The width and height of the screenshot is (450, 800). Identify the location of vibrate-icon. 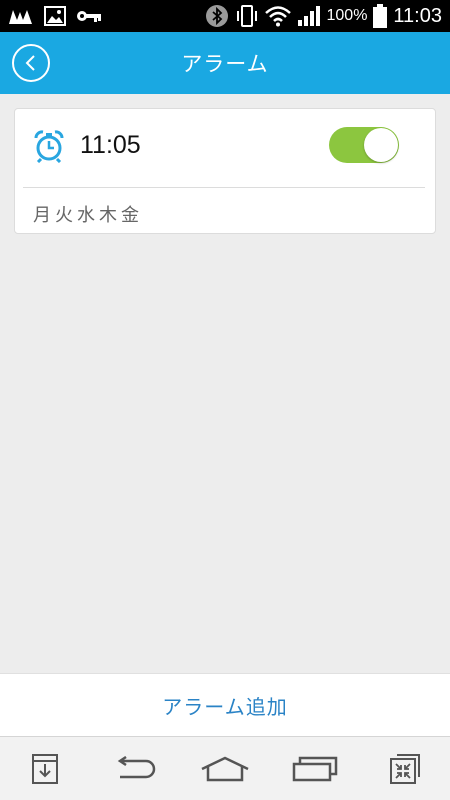
(247, 16).